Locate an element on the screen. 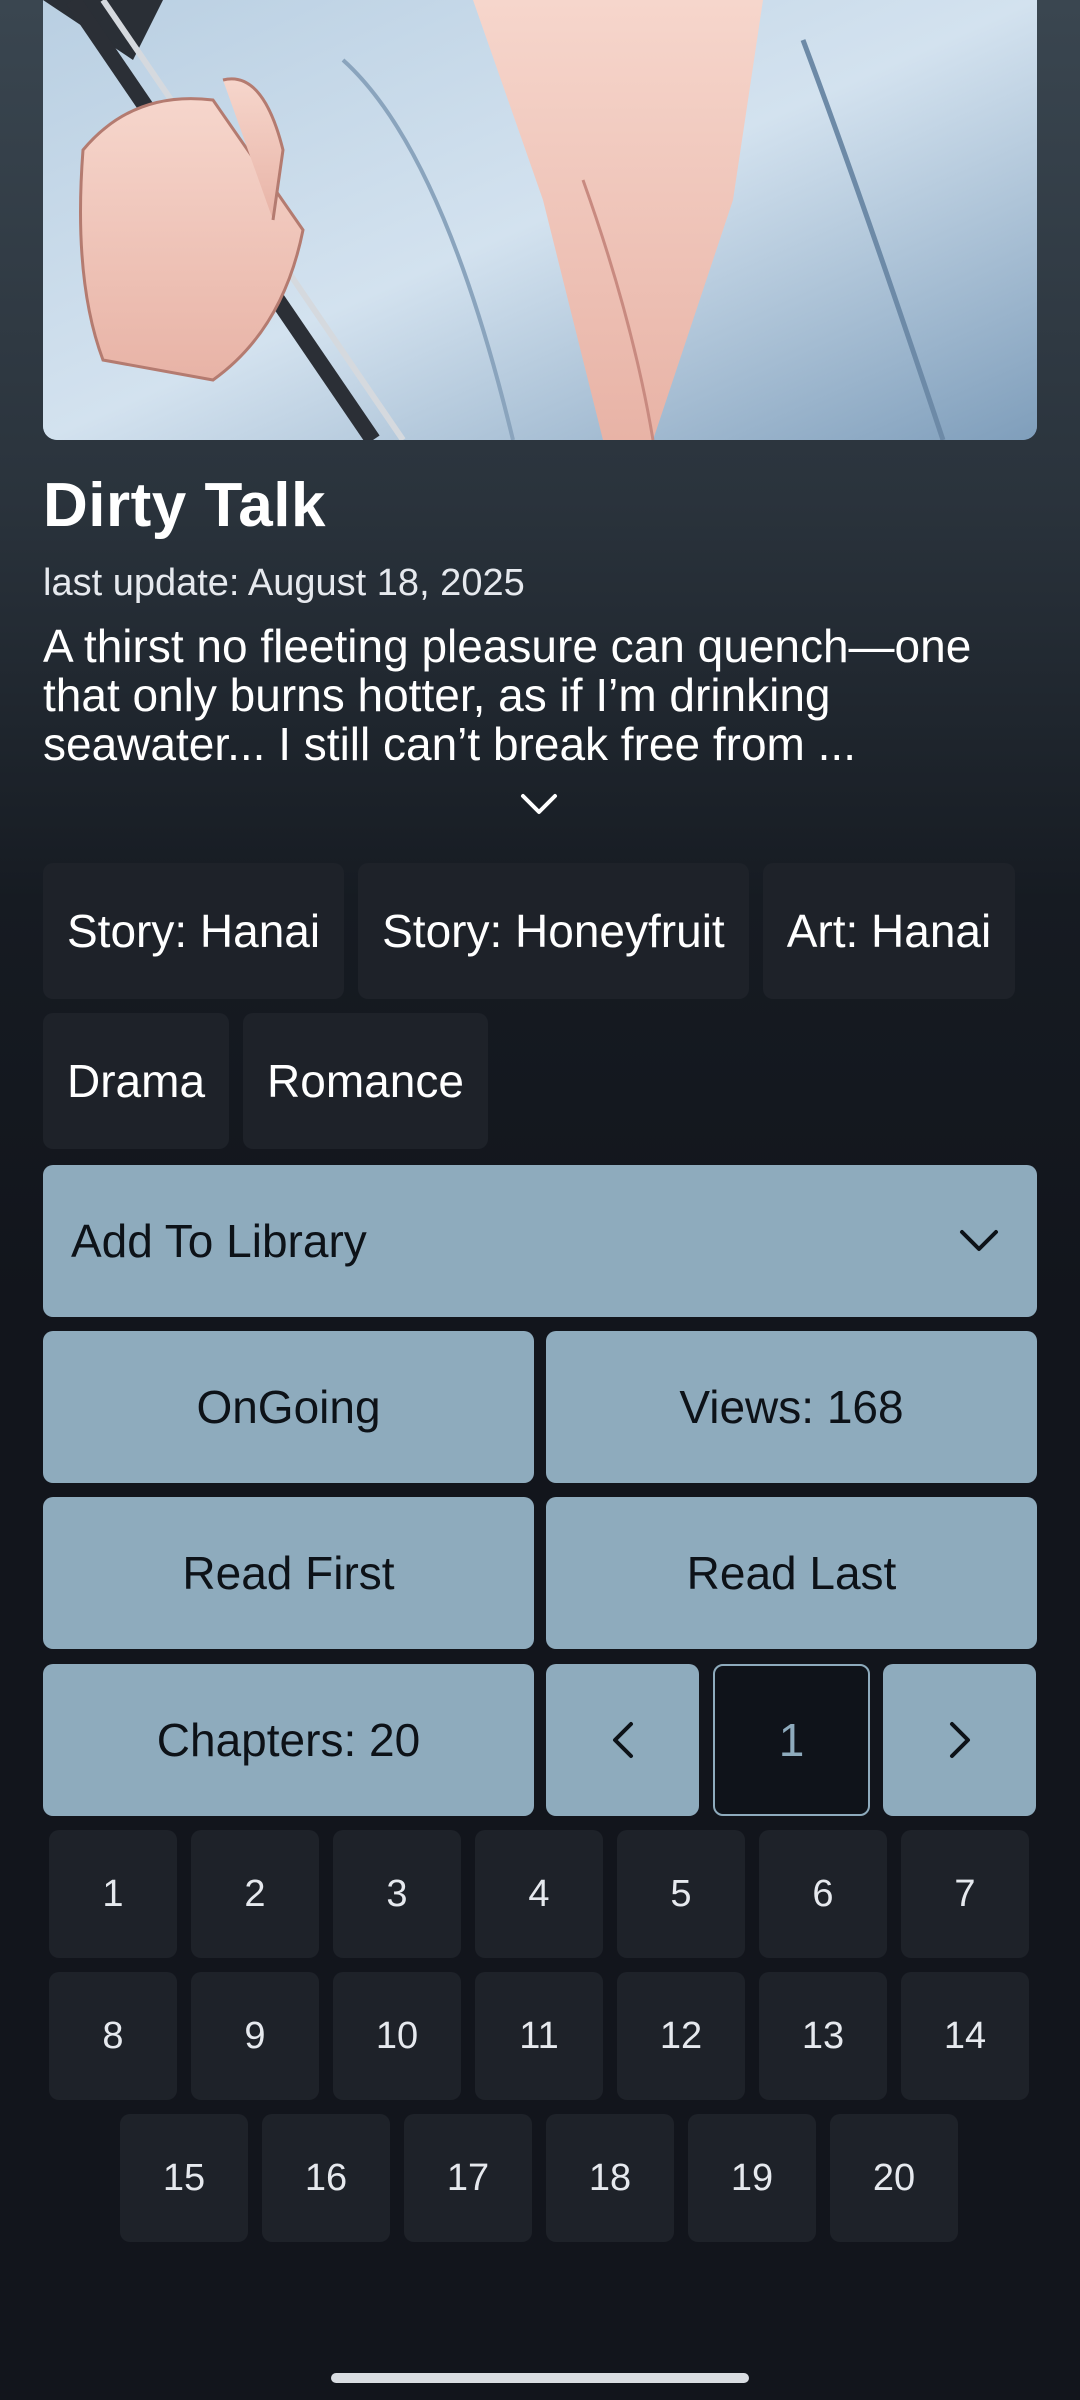  chapter-15: 15 is located at coordinates (184, 2178).